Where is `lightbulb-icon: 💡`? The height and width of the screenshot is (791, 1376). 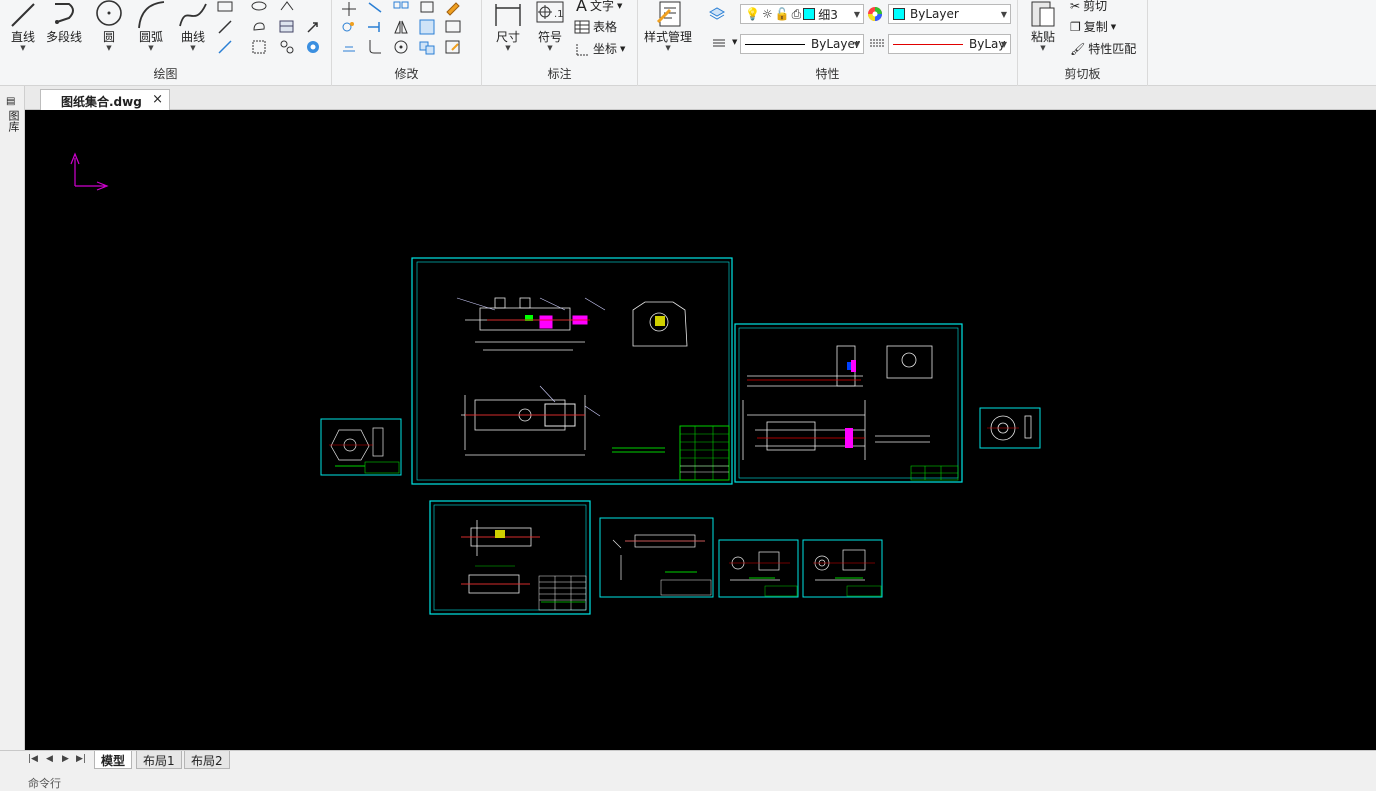 lightbulb-icon: 💡 is located at coordinates (752, 14).